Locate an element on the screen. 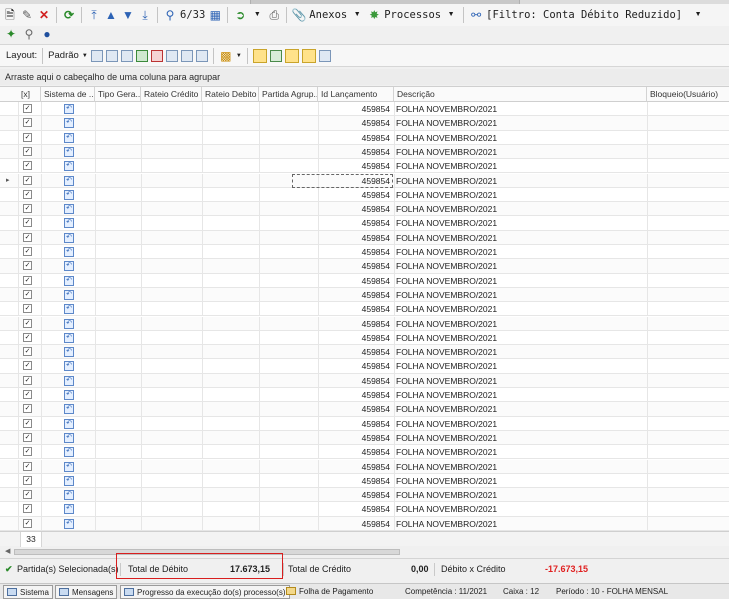 This screenshot has width=729, height=599. layout-reset-icon is located at coordinates (156, 55).